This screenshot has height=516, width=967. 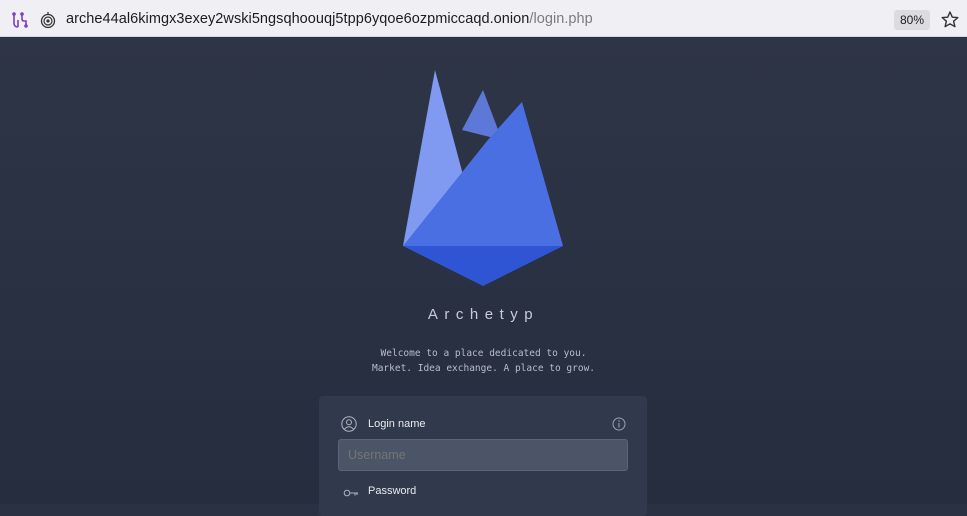 What do you see at coordinates (349, 424) in the screenshot?
I see `user-icon` at bounding box center [349, 424].